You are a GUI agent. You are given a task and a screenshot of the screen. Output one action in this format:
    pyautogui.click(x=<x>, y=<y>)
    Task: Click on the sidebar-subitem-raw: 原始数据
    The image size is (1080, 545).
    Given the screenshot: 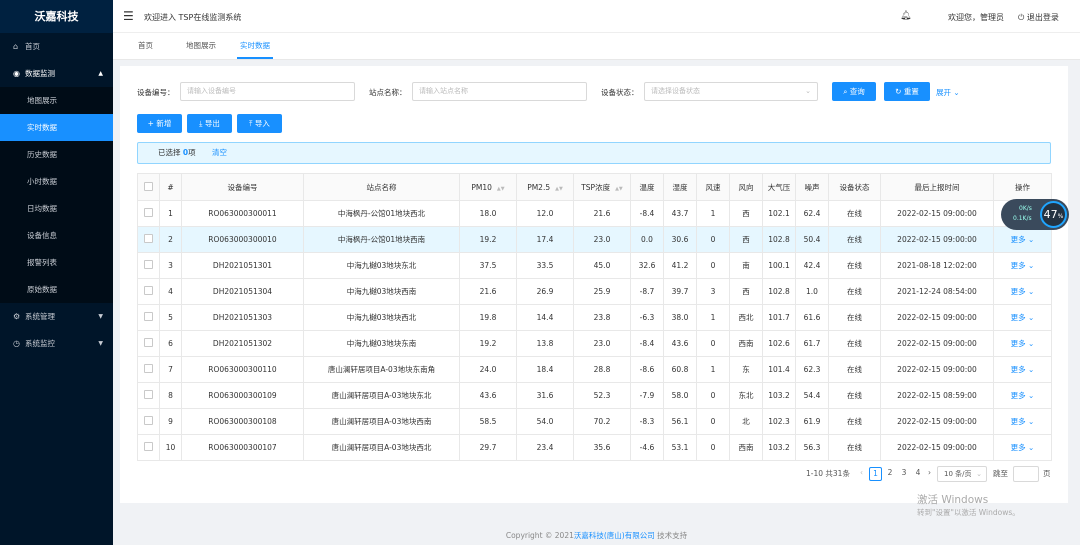 What is the action you would take?
    pyautogui.click(x=56, y=289)
    